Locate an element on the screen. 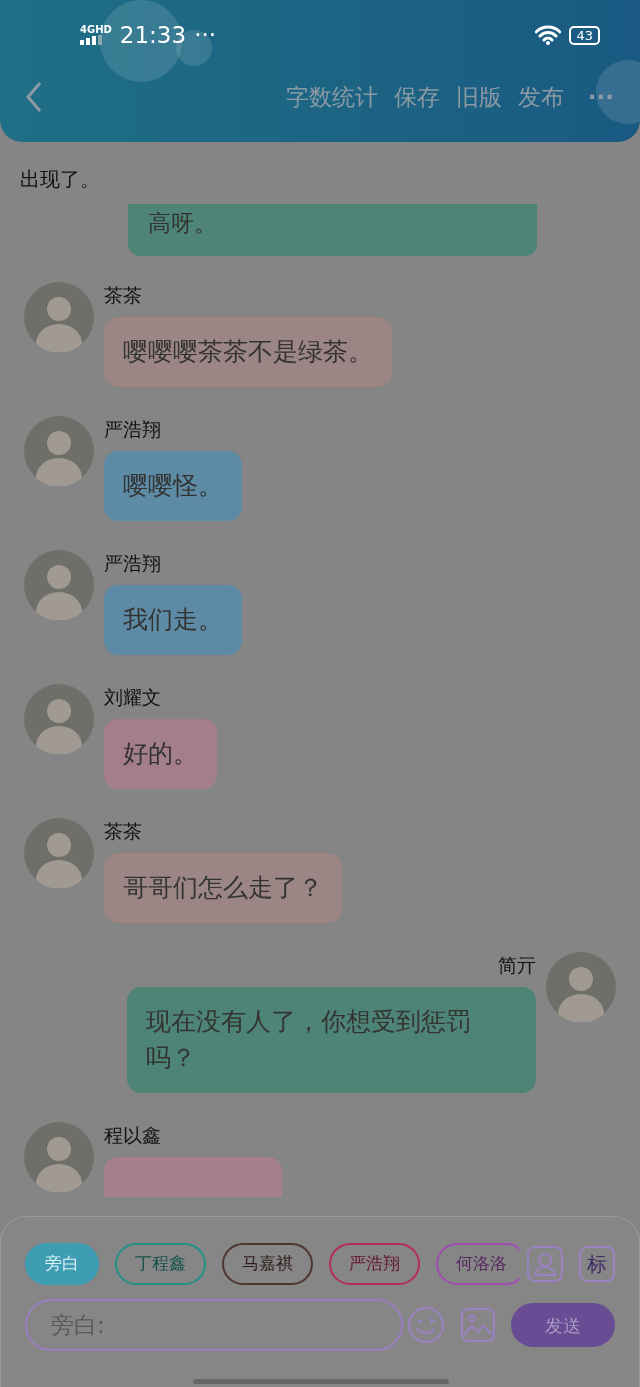 This screenshot has height=1387, width=640. clock: 21:33 is located at coordinates (153, 35).